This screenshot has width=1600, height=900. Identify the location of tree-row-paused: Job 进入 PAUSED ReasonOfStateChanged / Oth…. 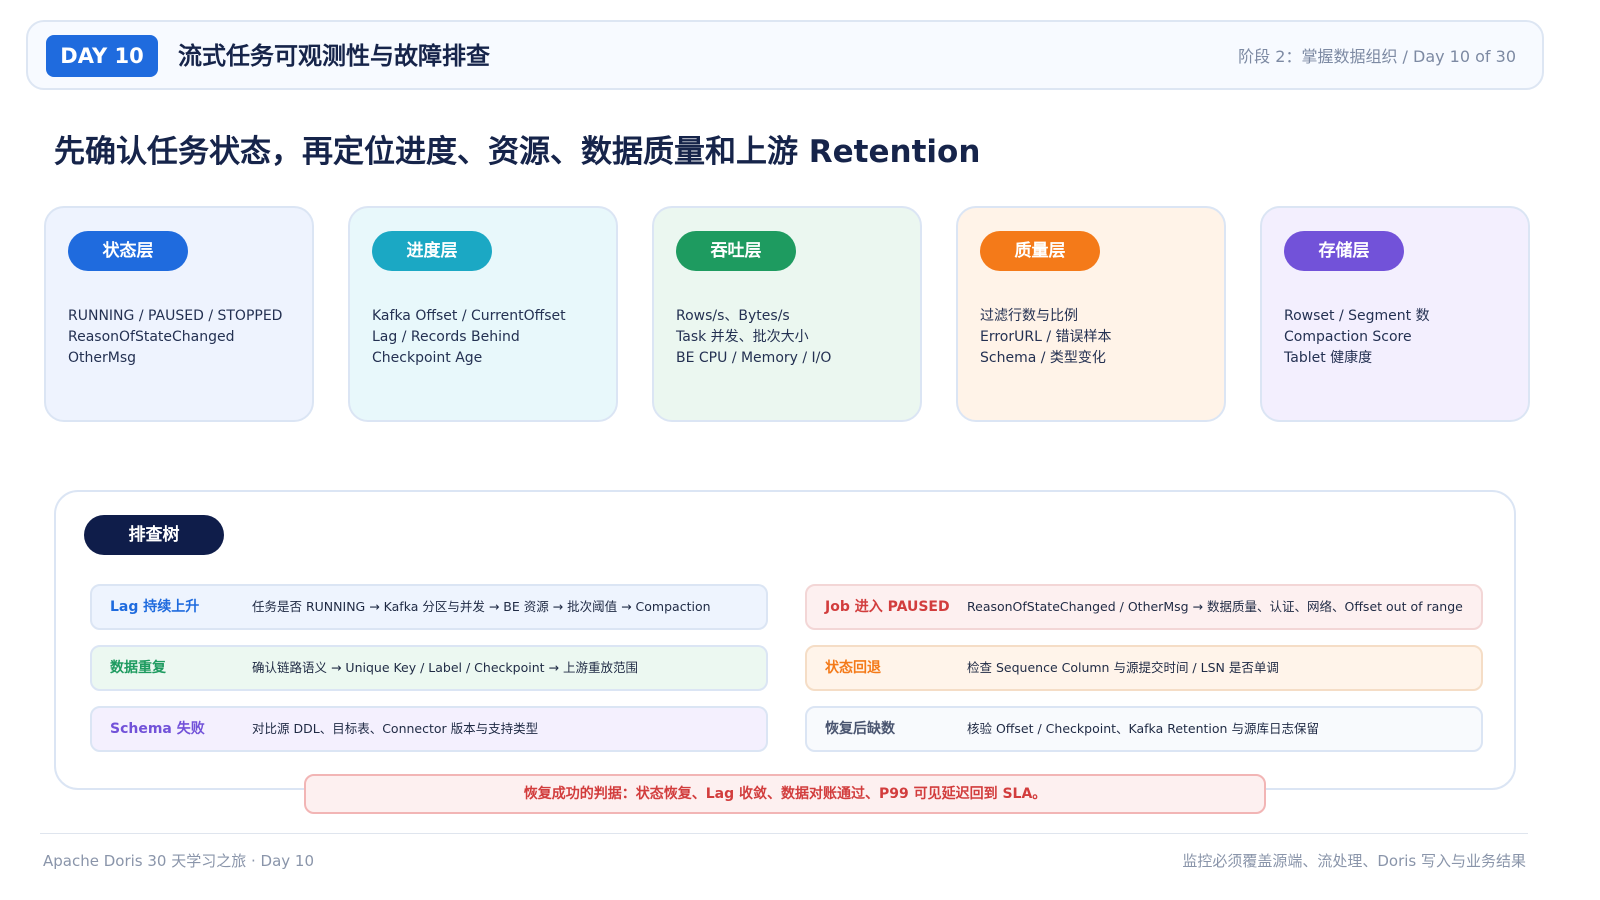
(1144, 607).